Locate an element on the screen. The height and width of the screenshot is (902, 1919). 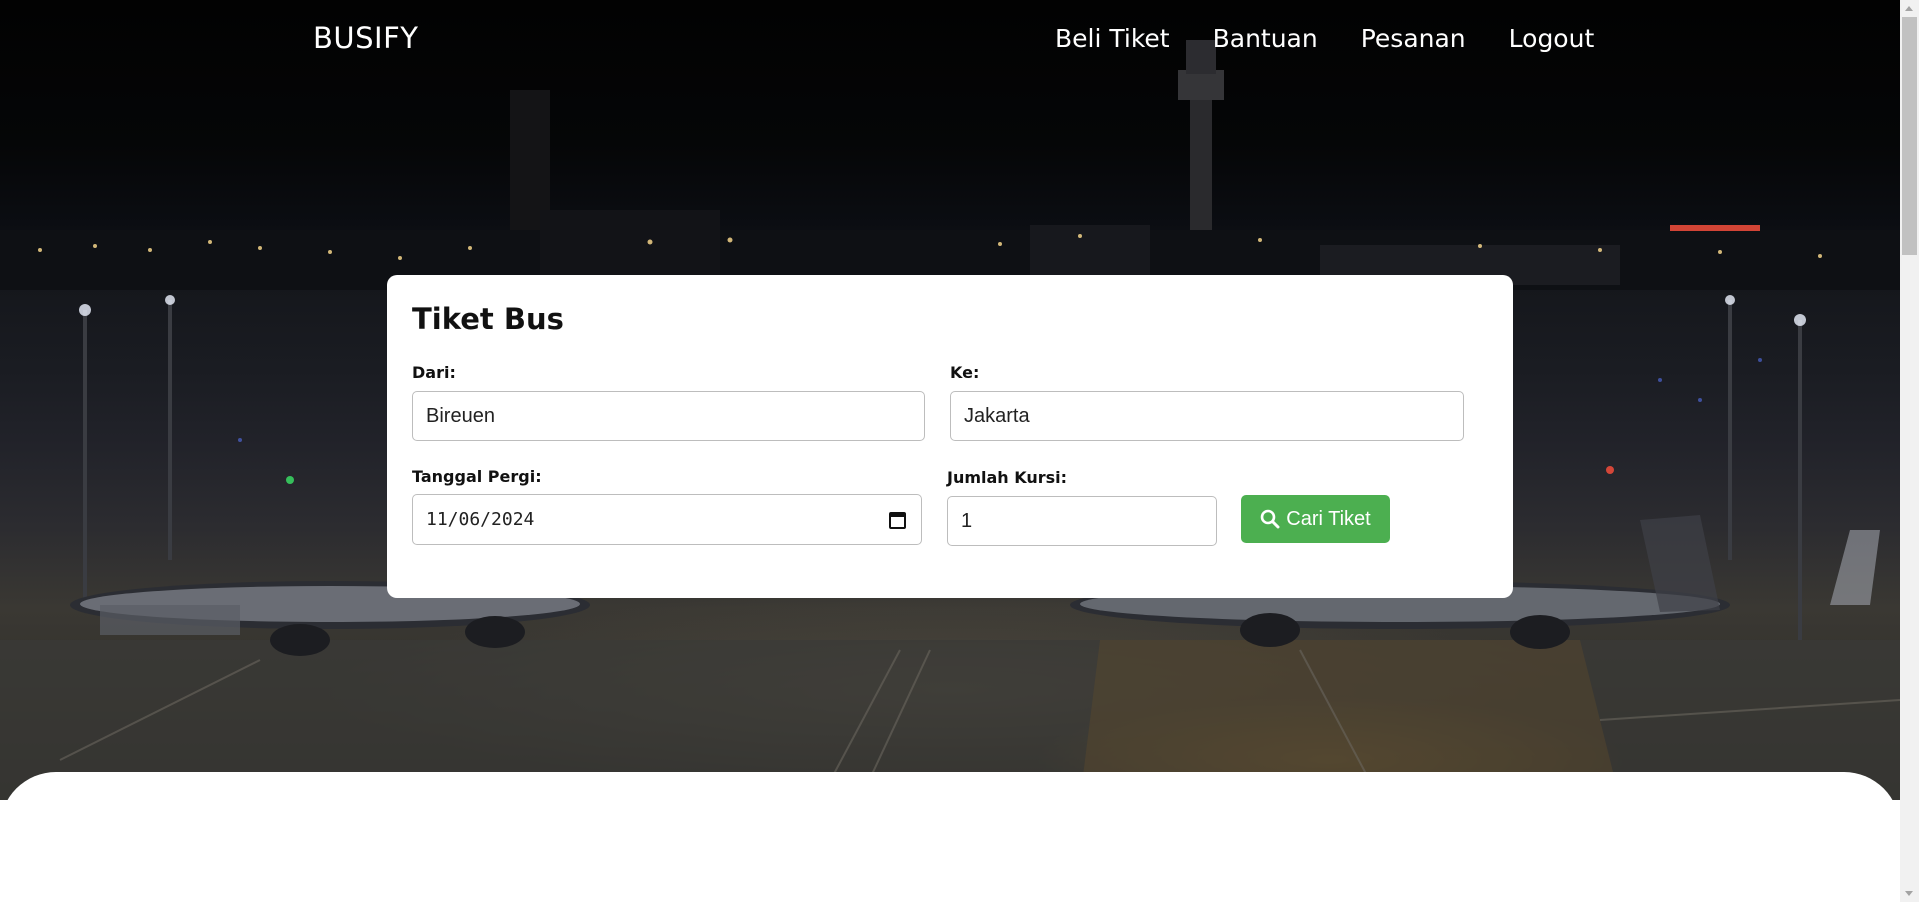
nav-links: Beli Tiket Bantuan Pesanan Logout is located at coordinates (1324, 38).